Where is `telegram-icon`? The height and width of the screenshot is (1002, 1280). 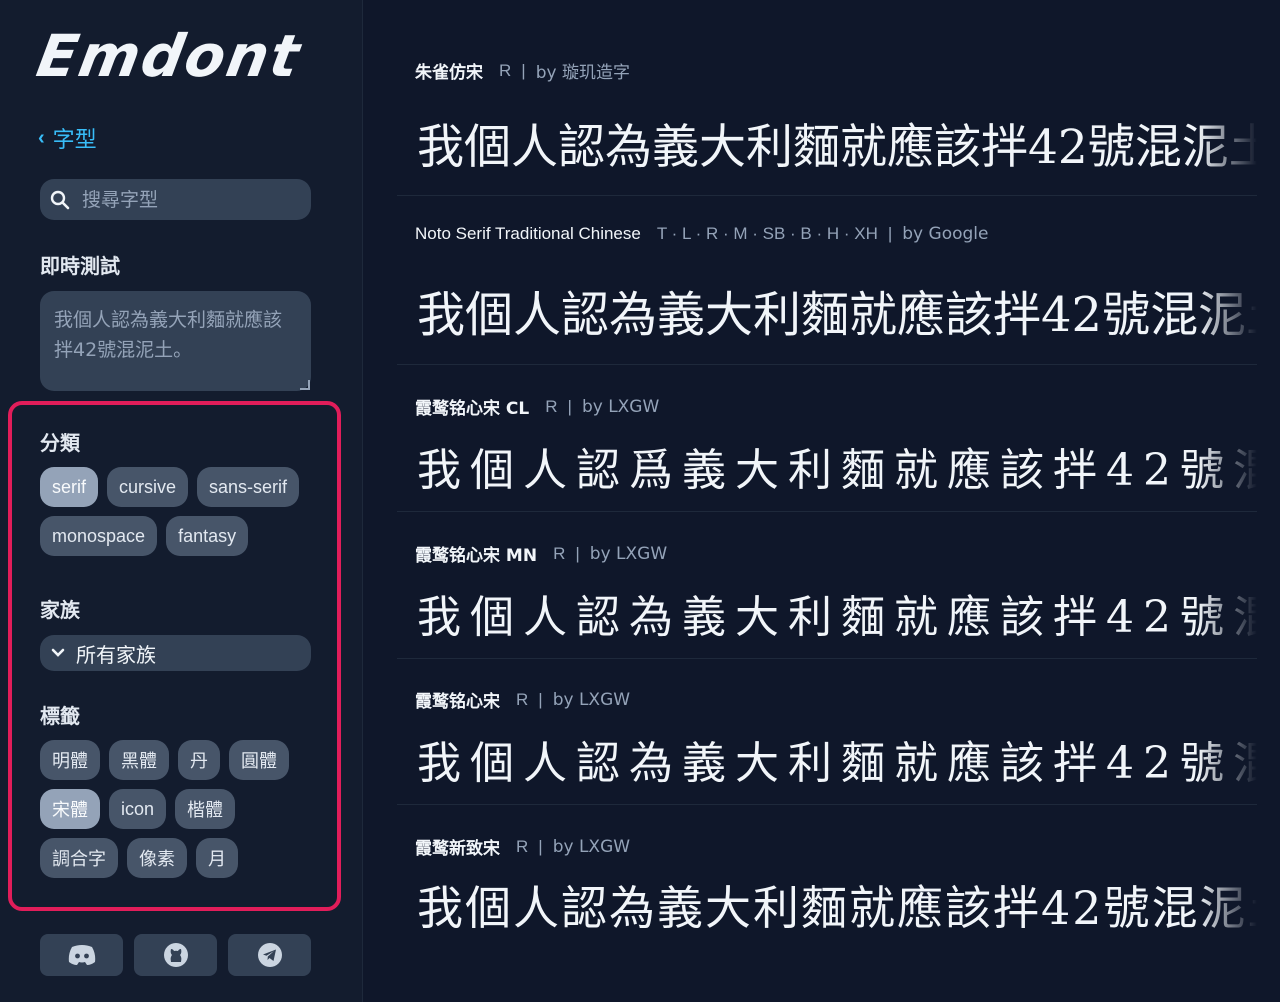
telegram-icon is located at coordinates (269, 955).